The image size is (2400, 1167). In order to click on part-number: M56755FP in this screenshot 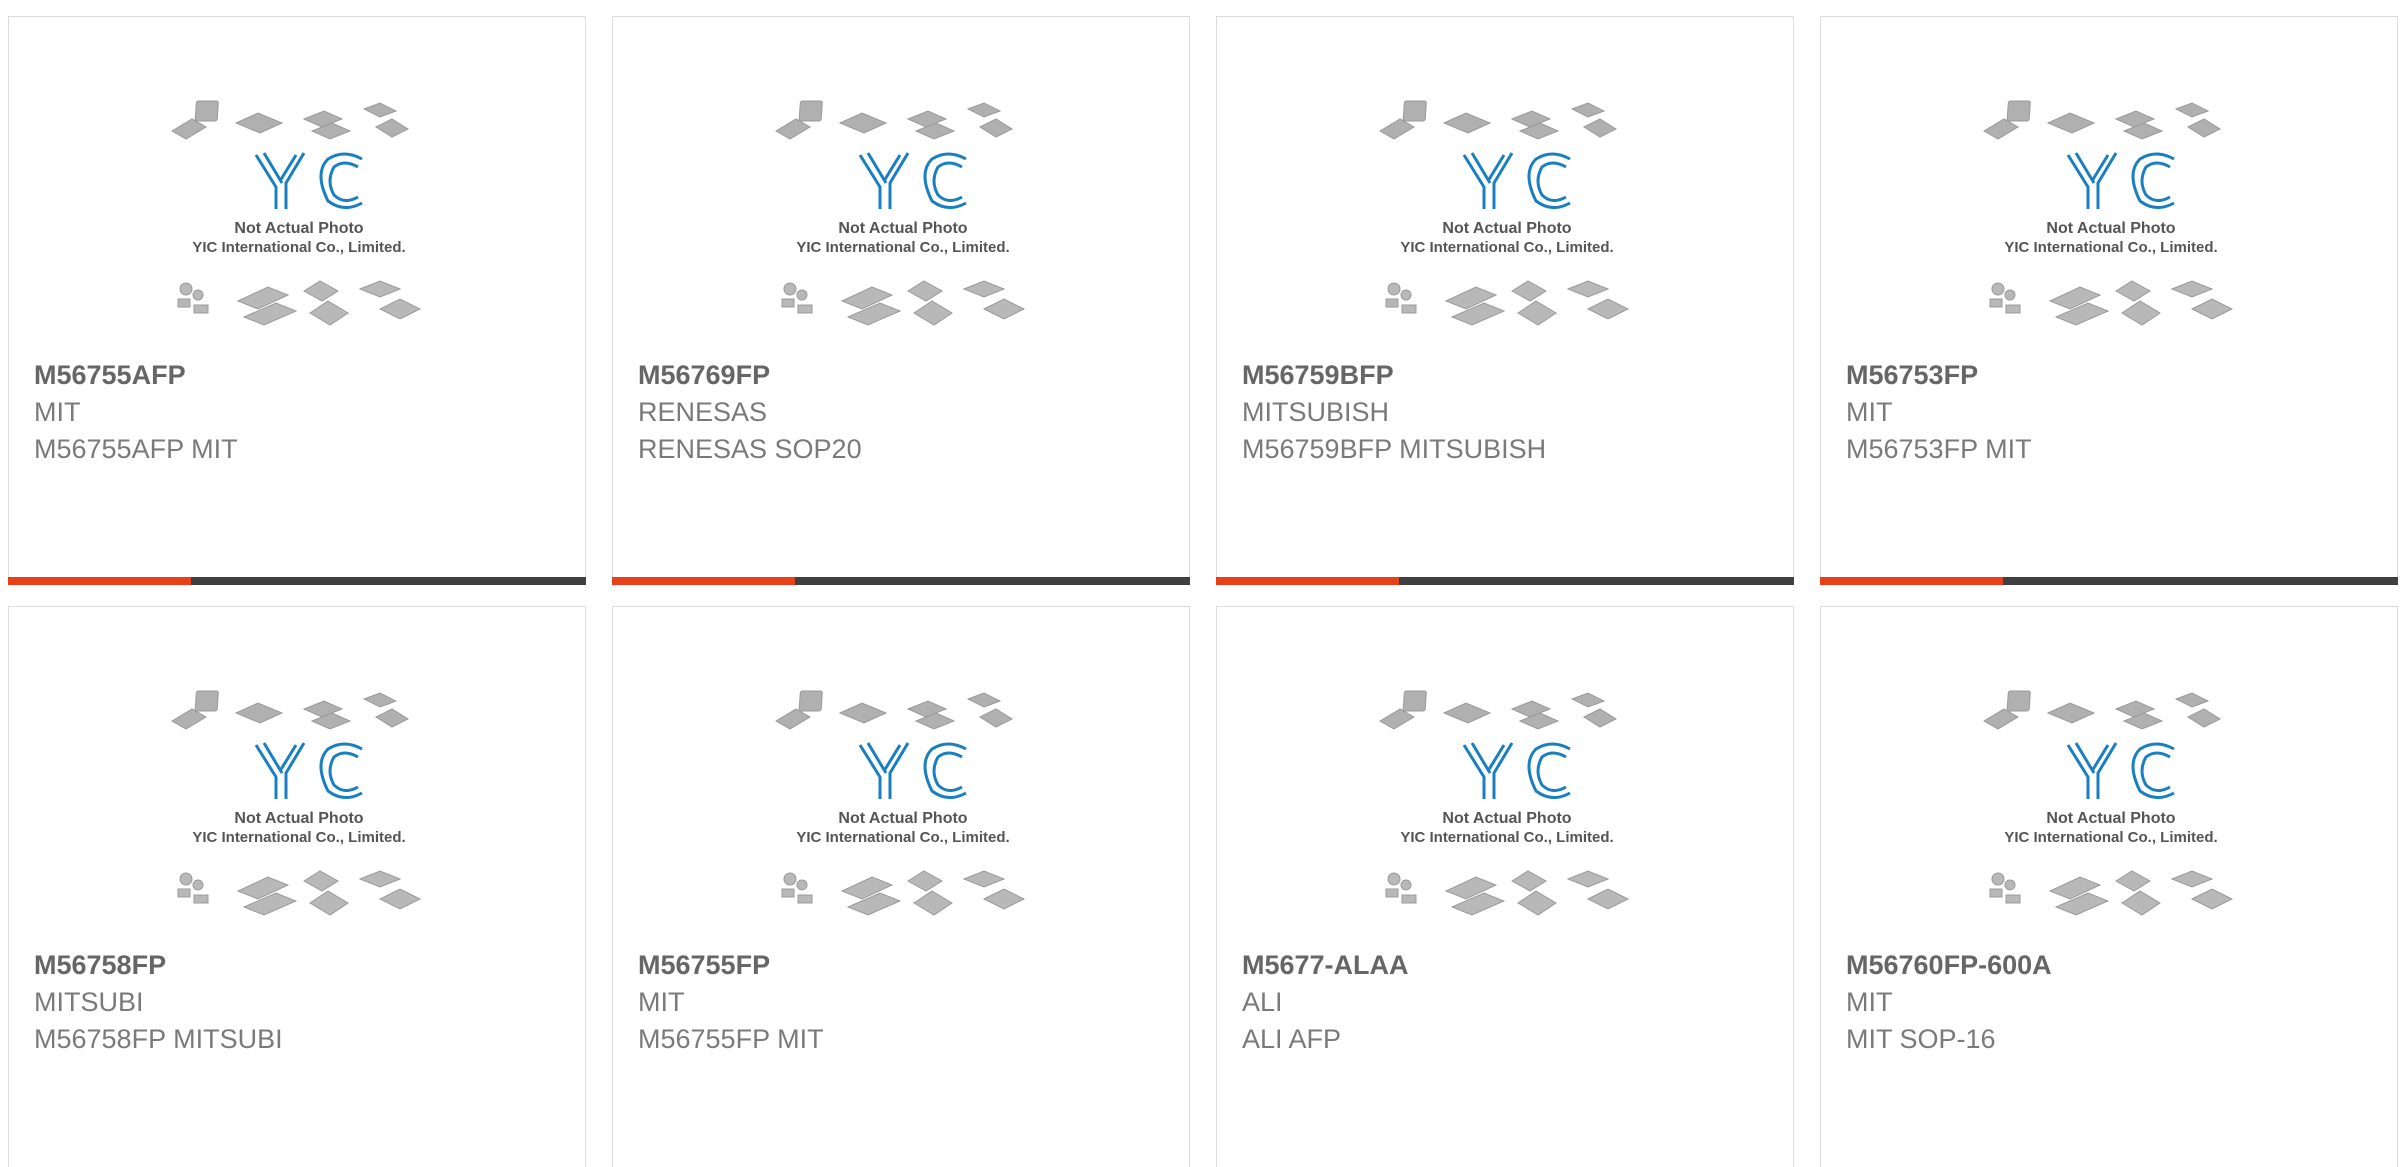, I will do `click(903, 965)`.